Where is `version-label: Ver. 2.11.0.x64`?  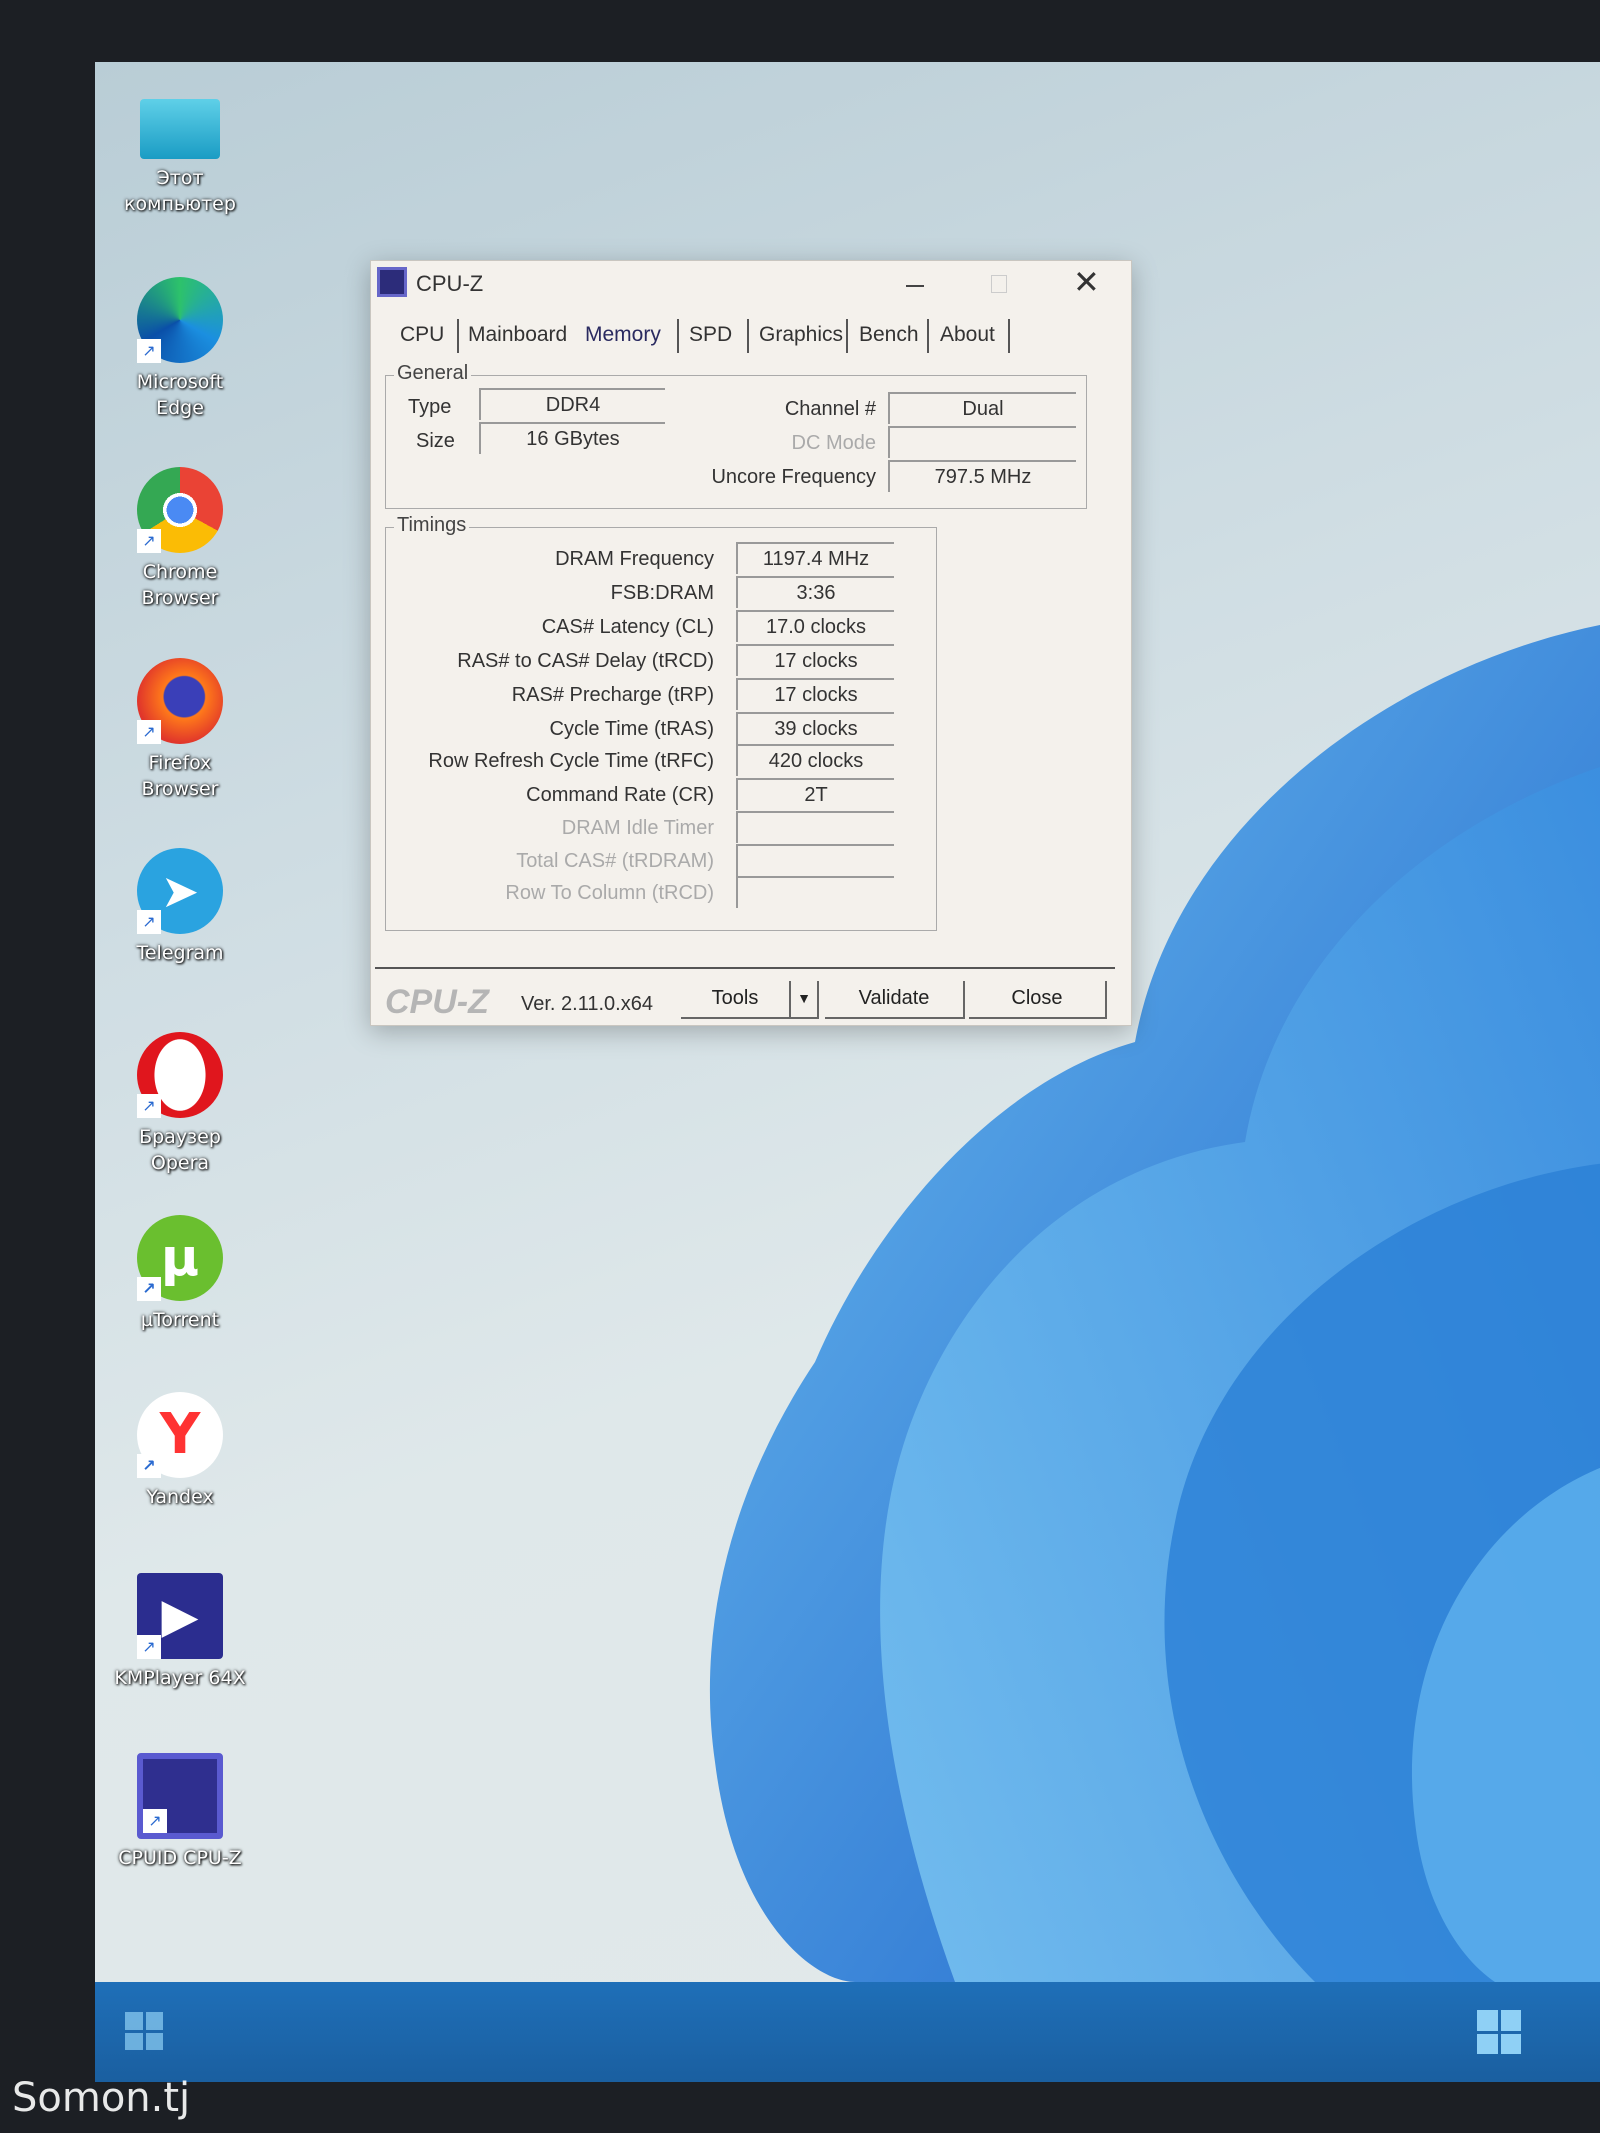 version-label: Ver. 2.11.0.x64 is located at coordinates (587, 1004).